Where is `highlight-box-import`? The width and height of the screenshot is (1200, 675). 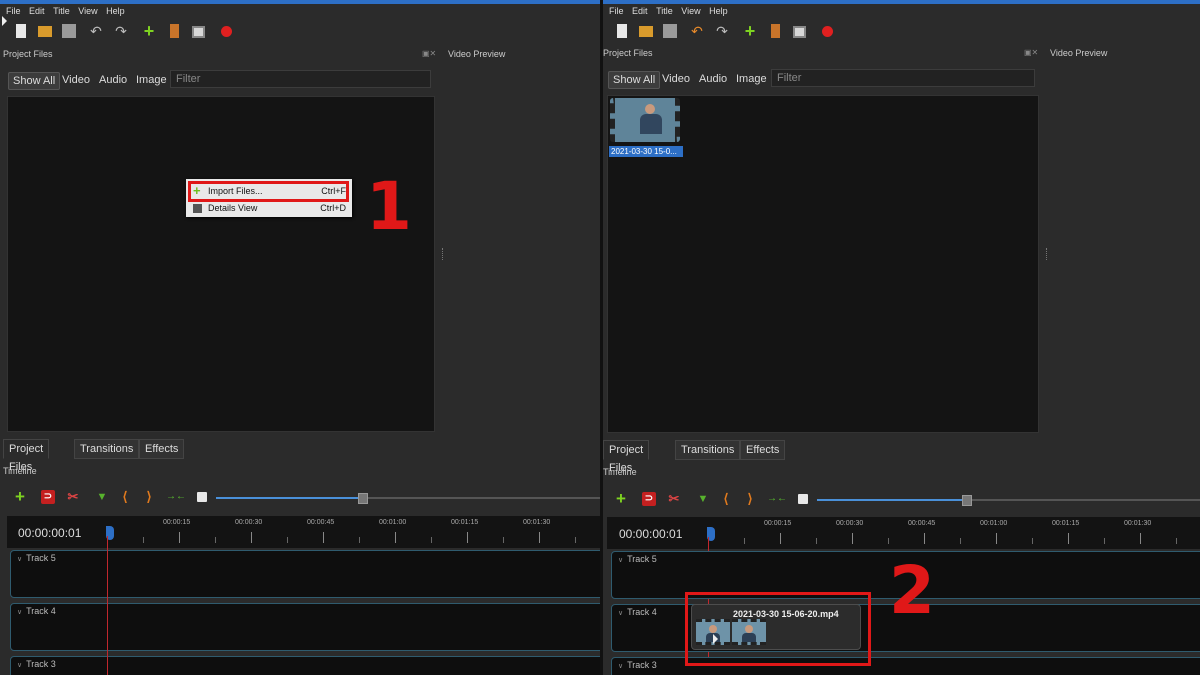 highlight-box-import is located at coordinates (268, 191).